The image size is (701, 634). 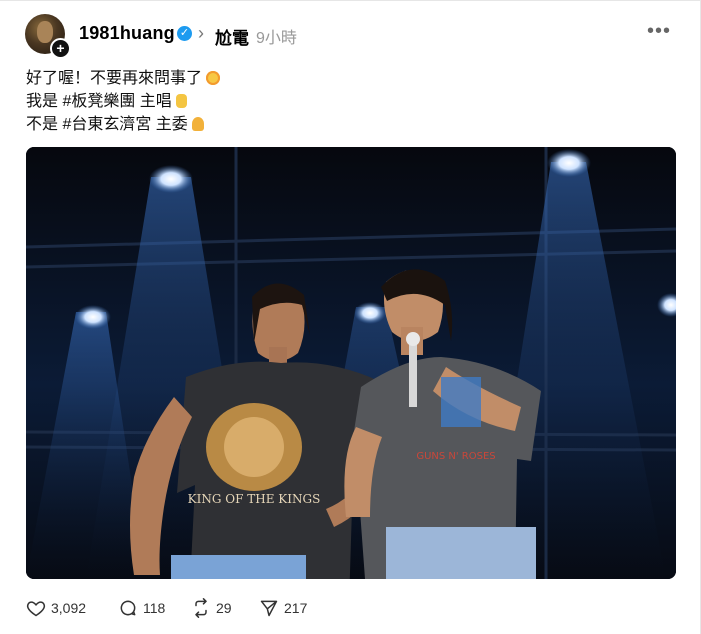 I want to click on shirt-text-right: GUNS N' ROSES, so click(x=455, y=456).